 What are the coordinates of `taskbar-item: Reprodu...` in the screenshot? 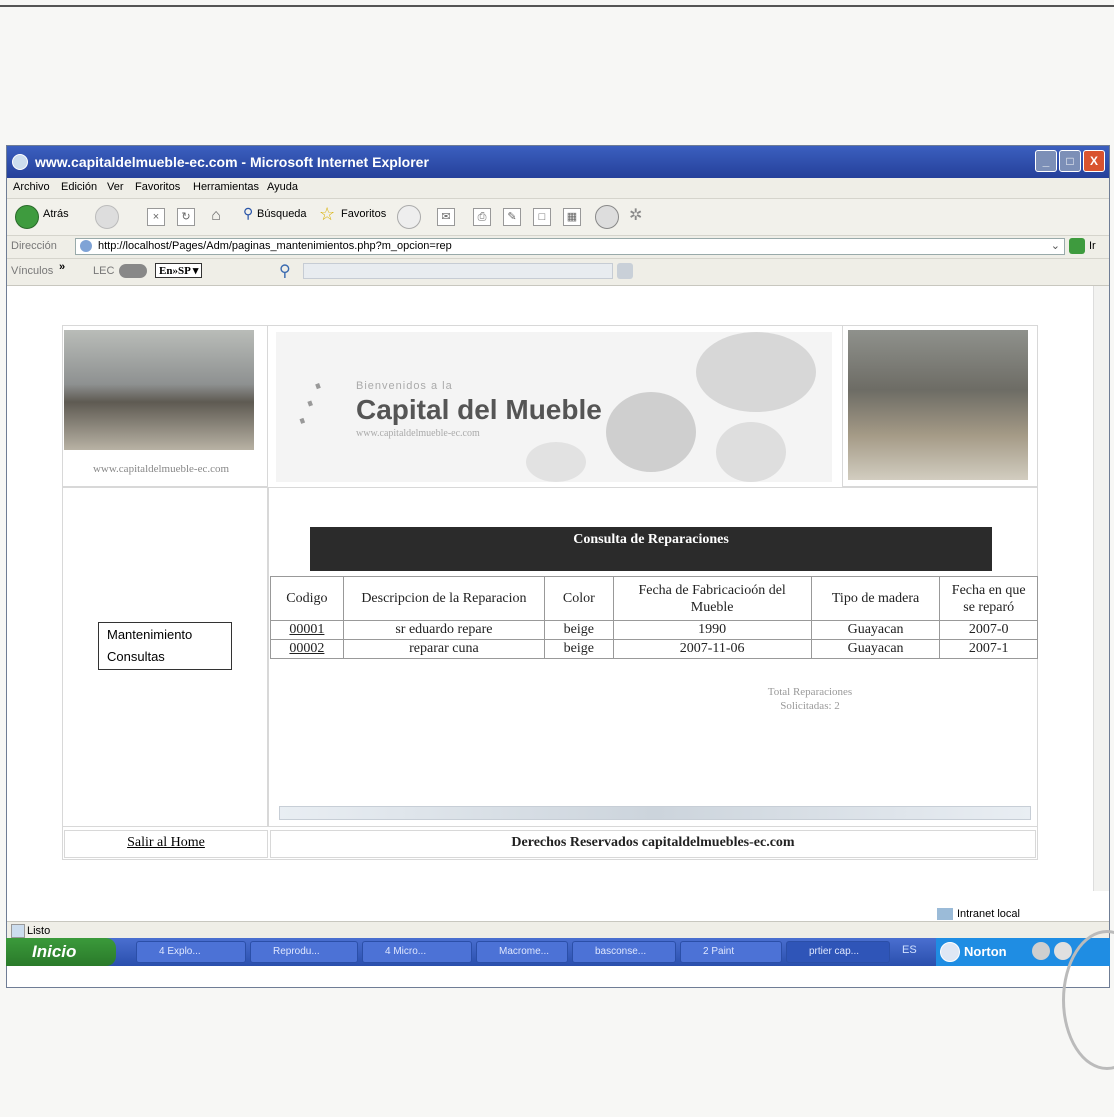 It's located at (304, 952).